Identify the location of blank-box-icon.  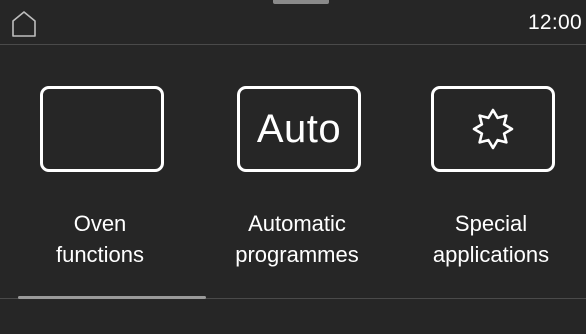
(102, 129).